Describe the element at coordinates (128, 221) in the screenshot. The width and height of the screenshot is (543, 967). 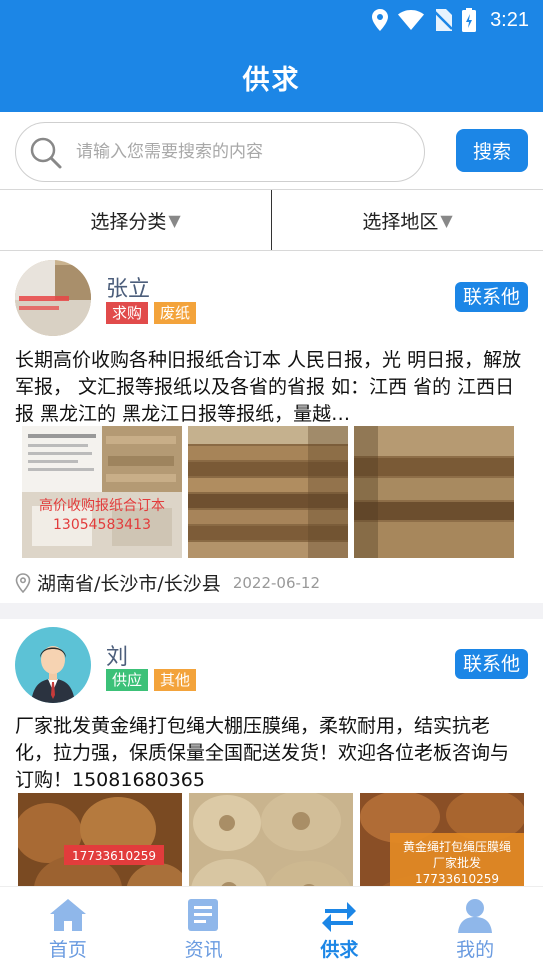
I see `category-filter-label: 选择分类` at that location.